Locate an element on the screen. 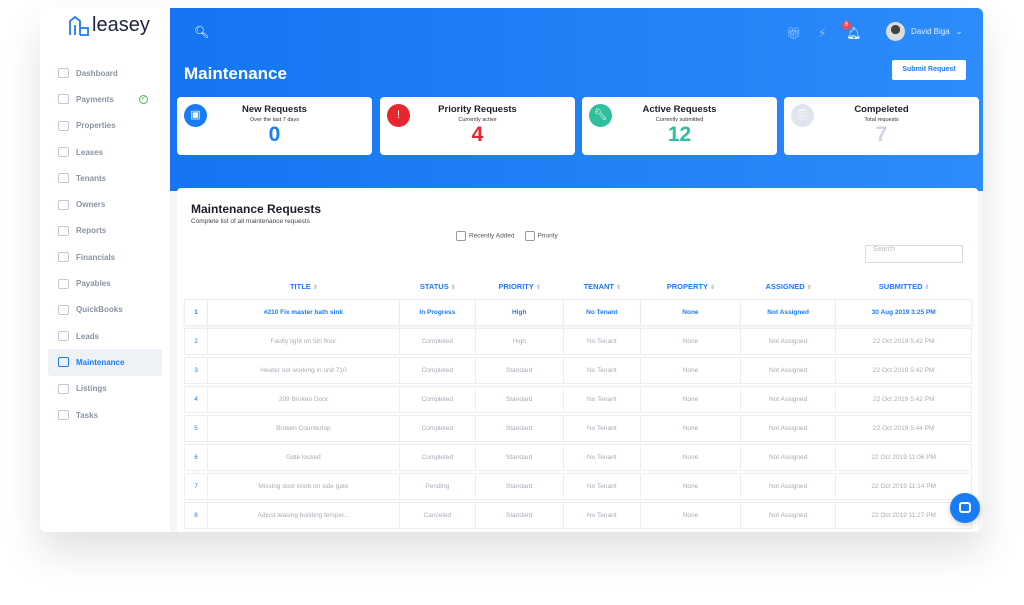 The width and height of the screenshot is (1024, 605). priority-checkbox: Priority is located at coordinates (541, 236).